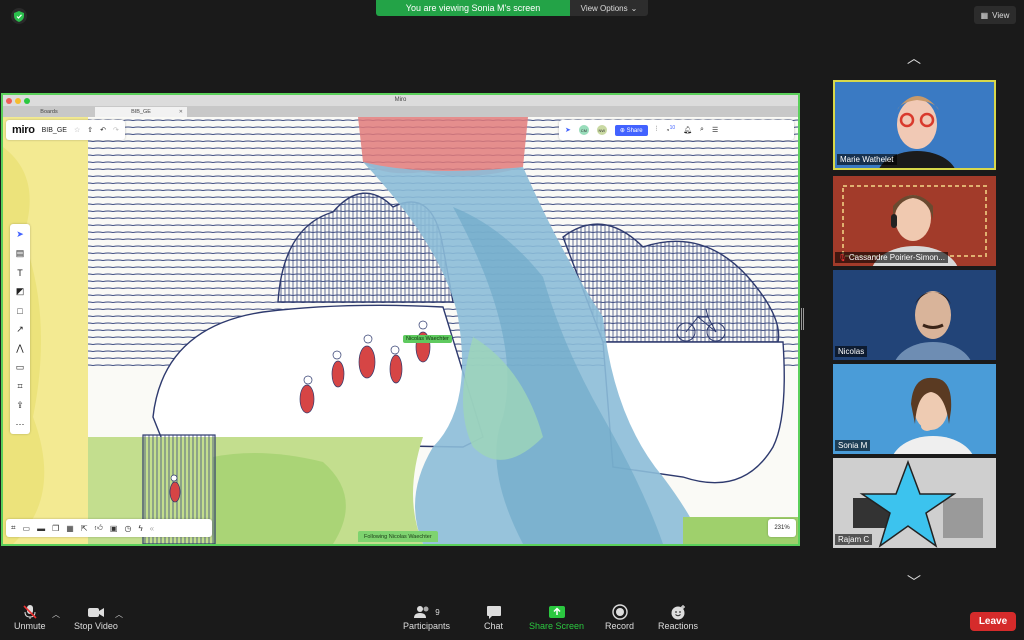 The height and width of the screenshot is (640, 1024). I want to click on video-camera-icon, so click(96, 612).